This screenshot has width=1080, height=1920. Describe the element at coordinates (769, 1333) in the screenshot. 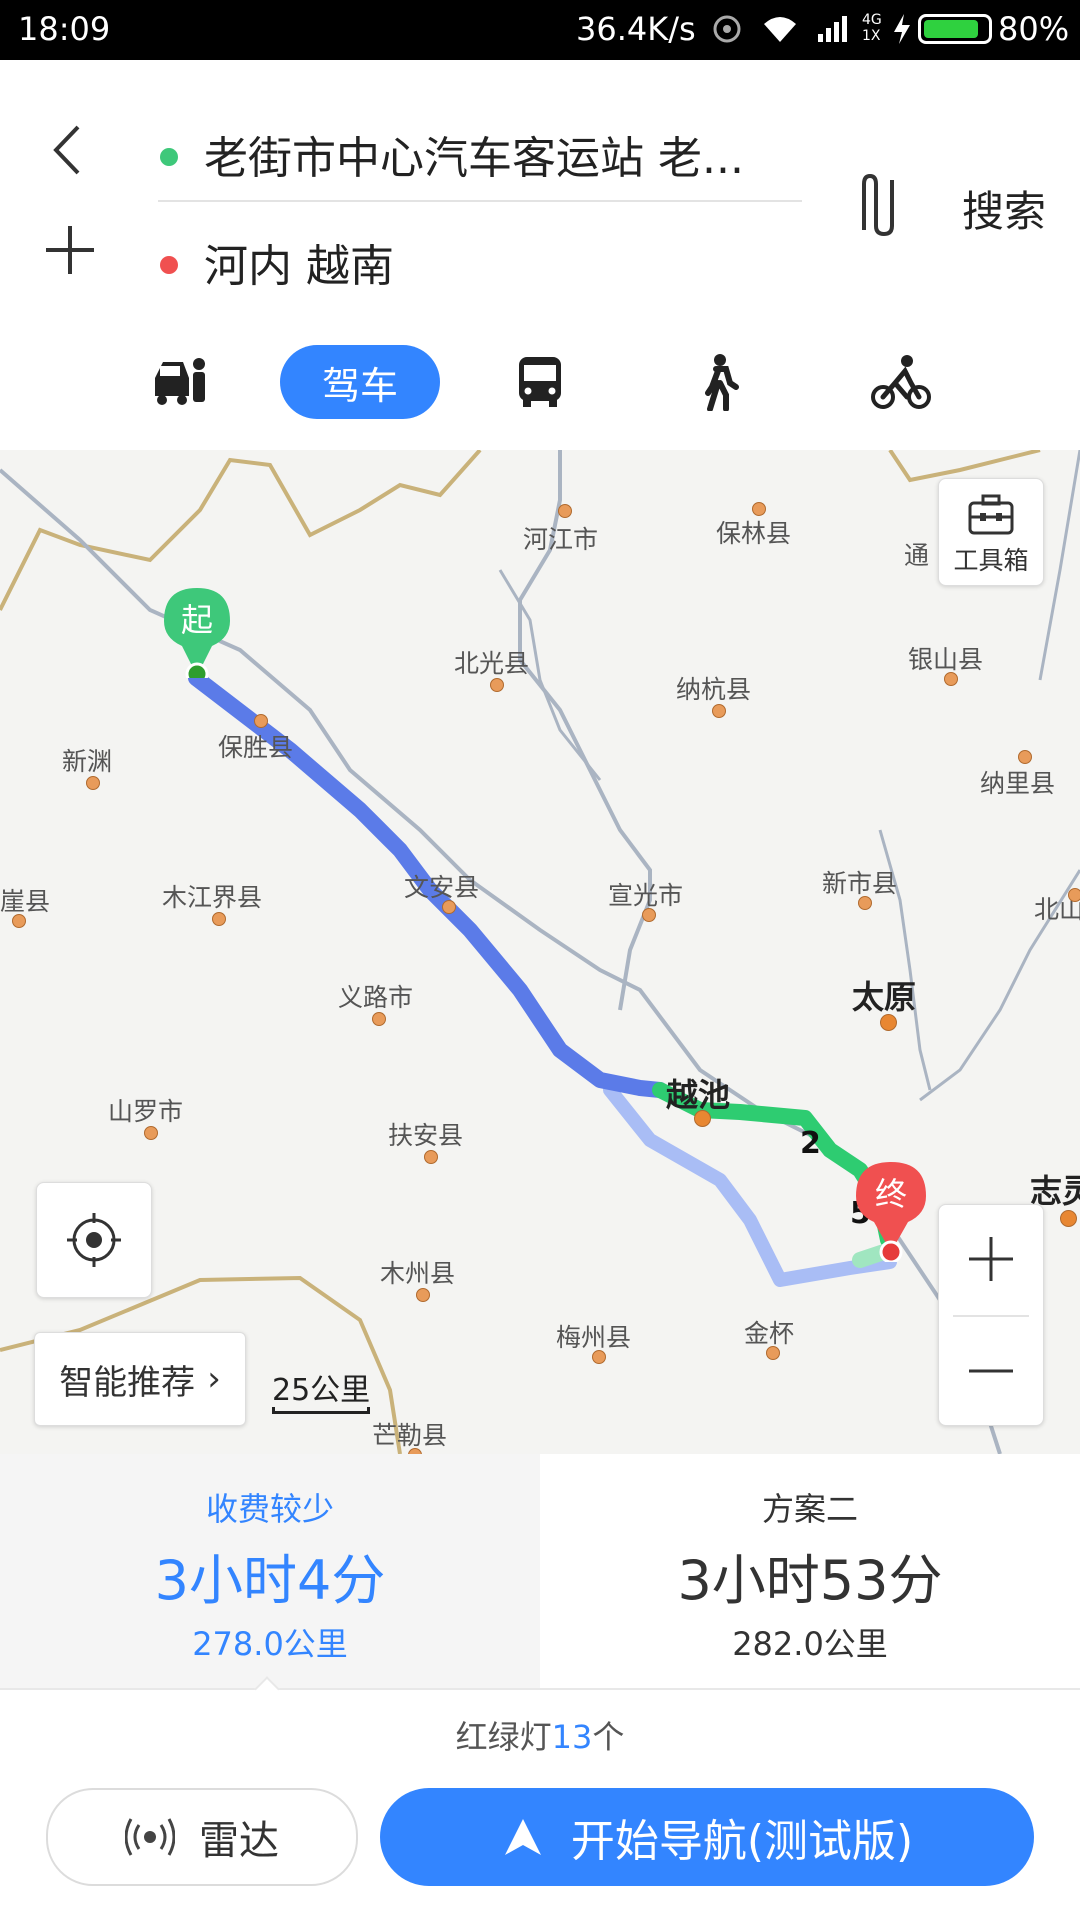

I see `place-label: 金杯` at that location.